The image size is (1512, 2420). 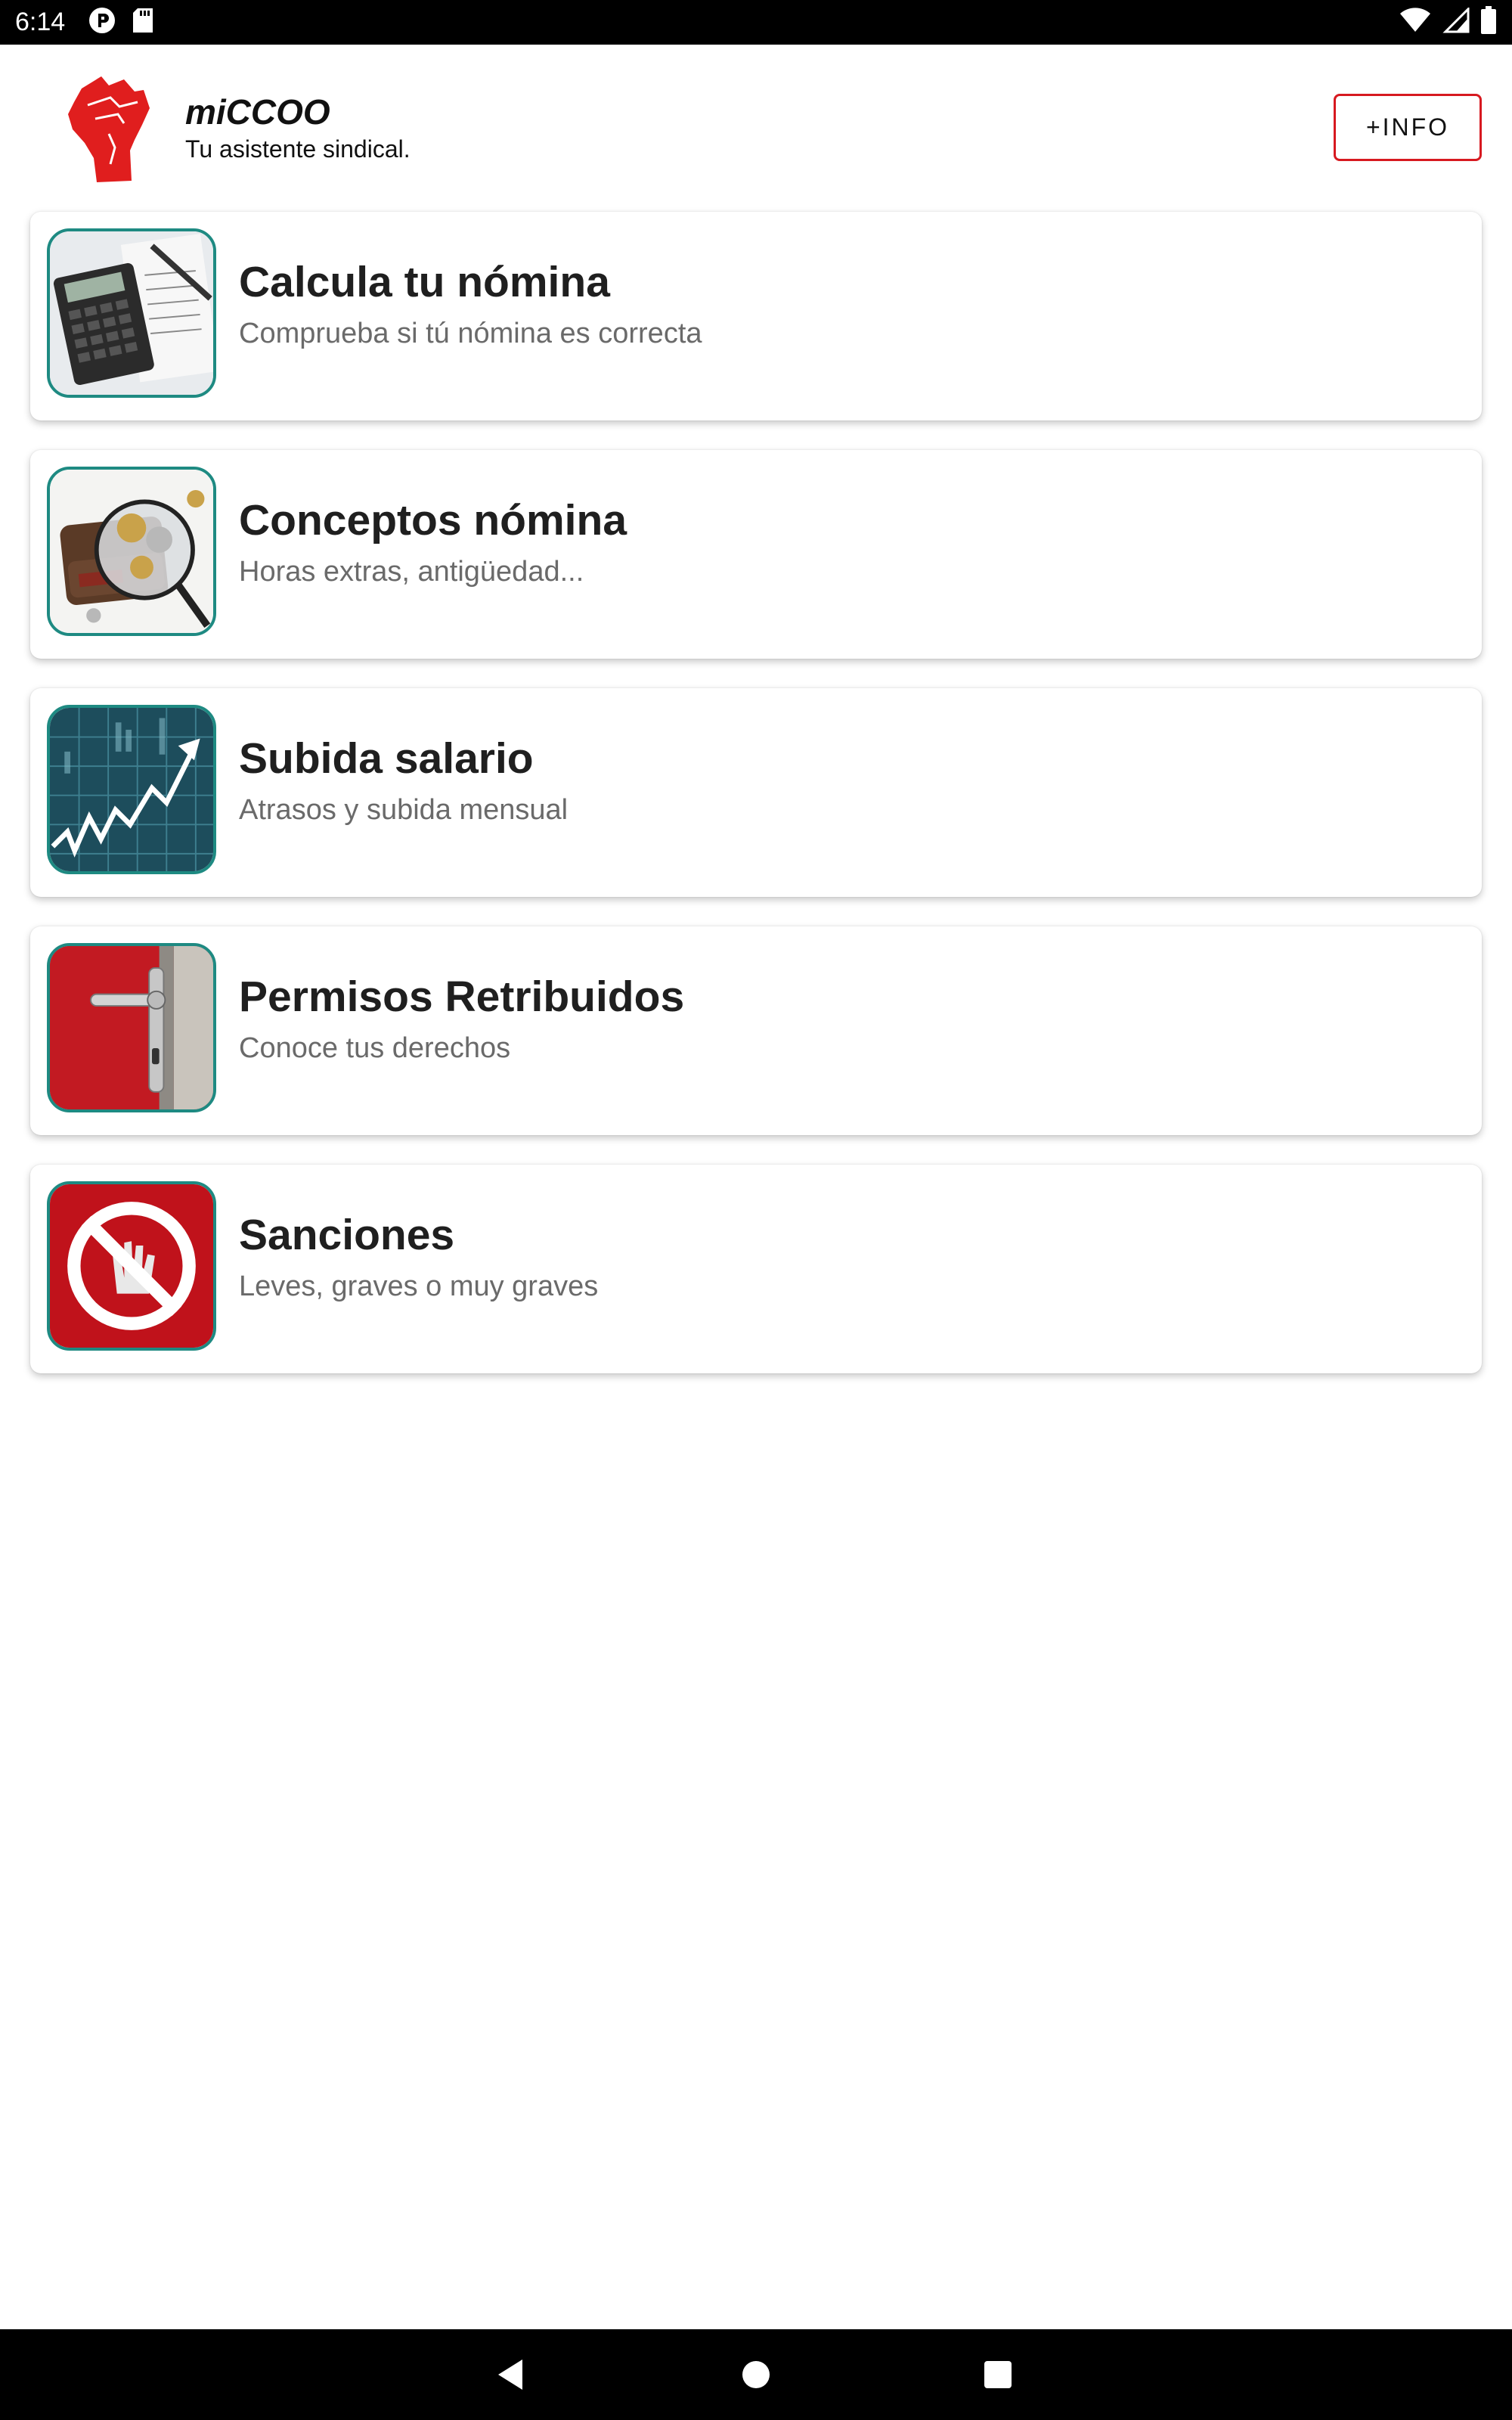 I want to click on rising-chart-thumbnail, so click(x=131, y=789).